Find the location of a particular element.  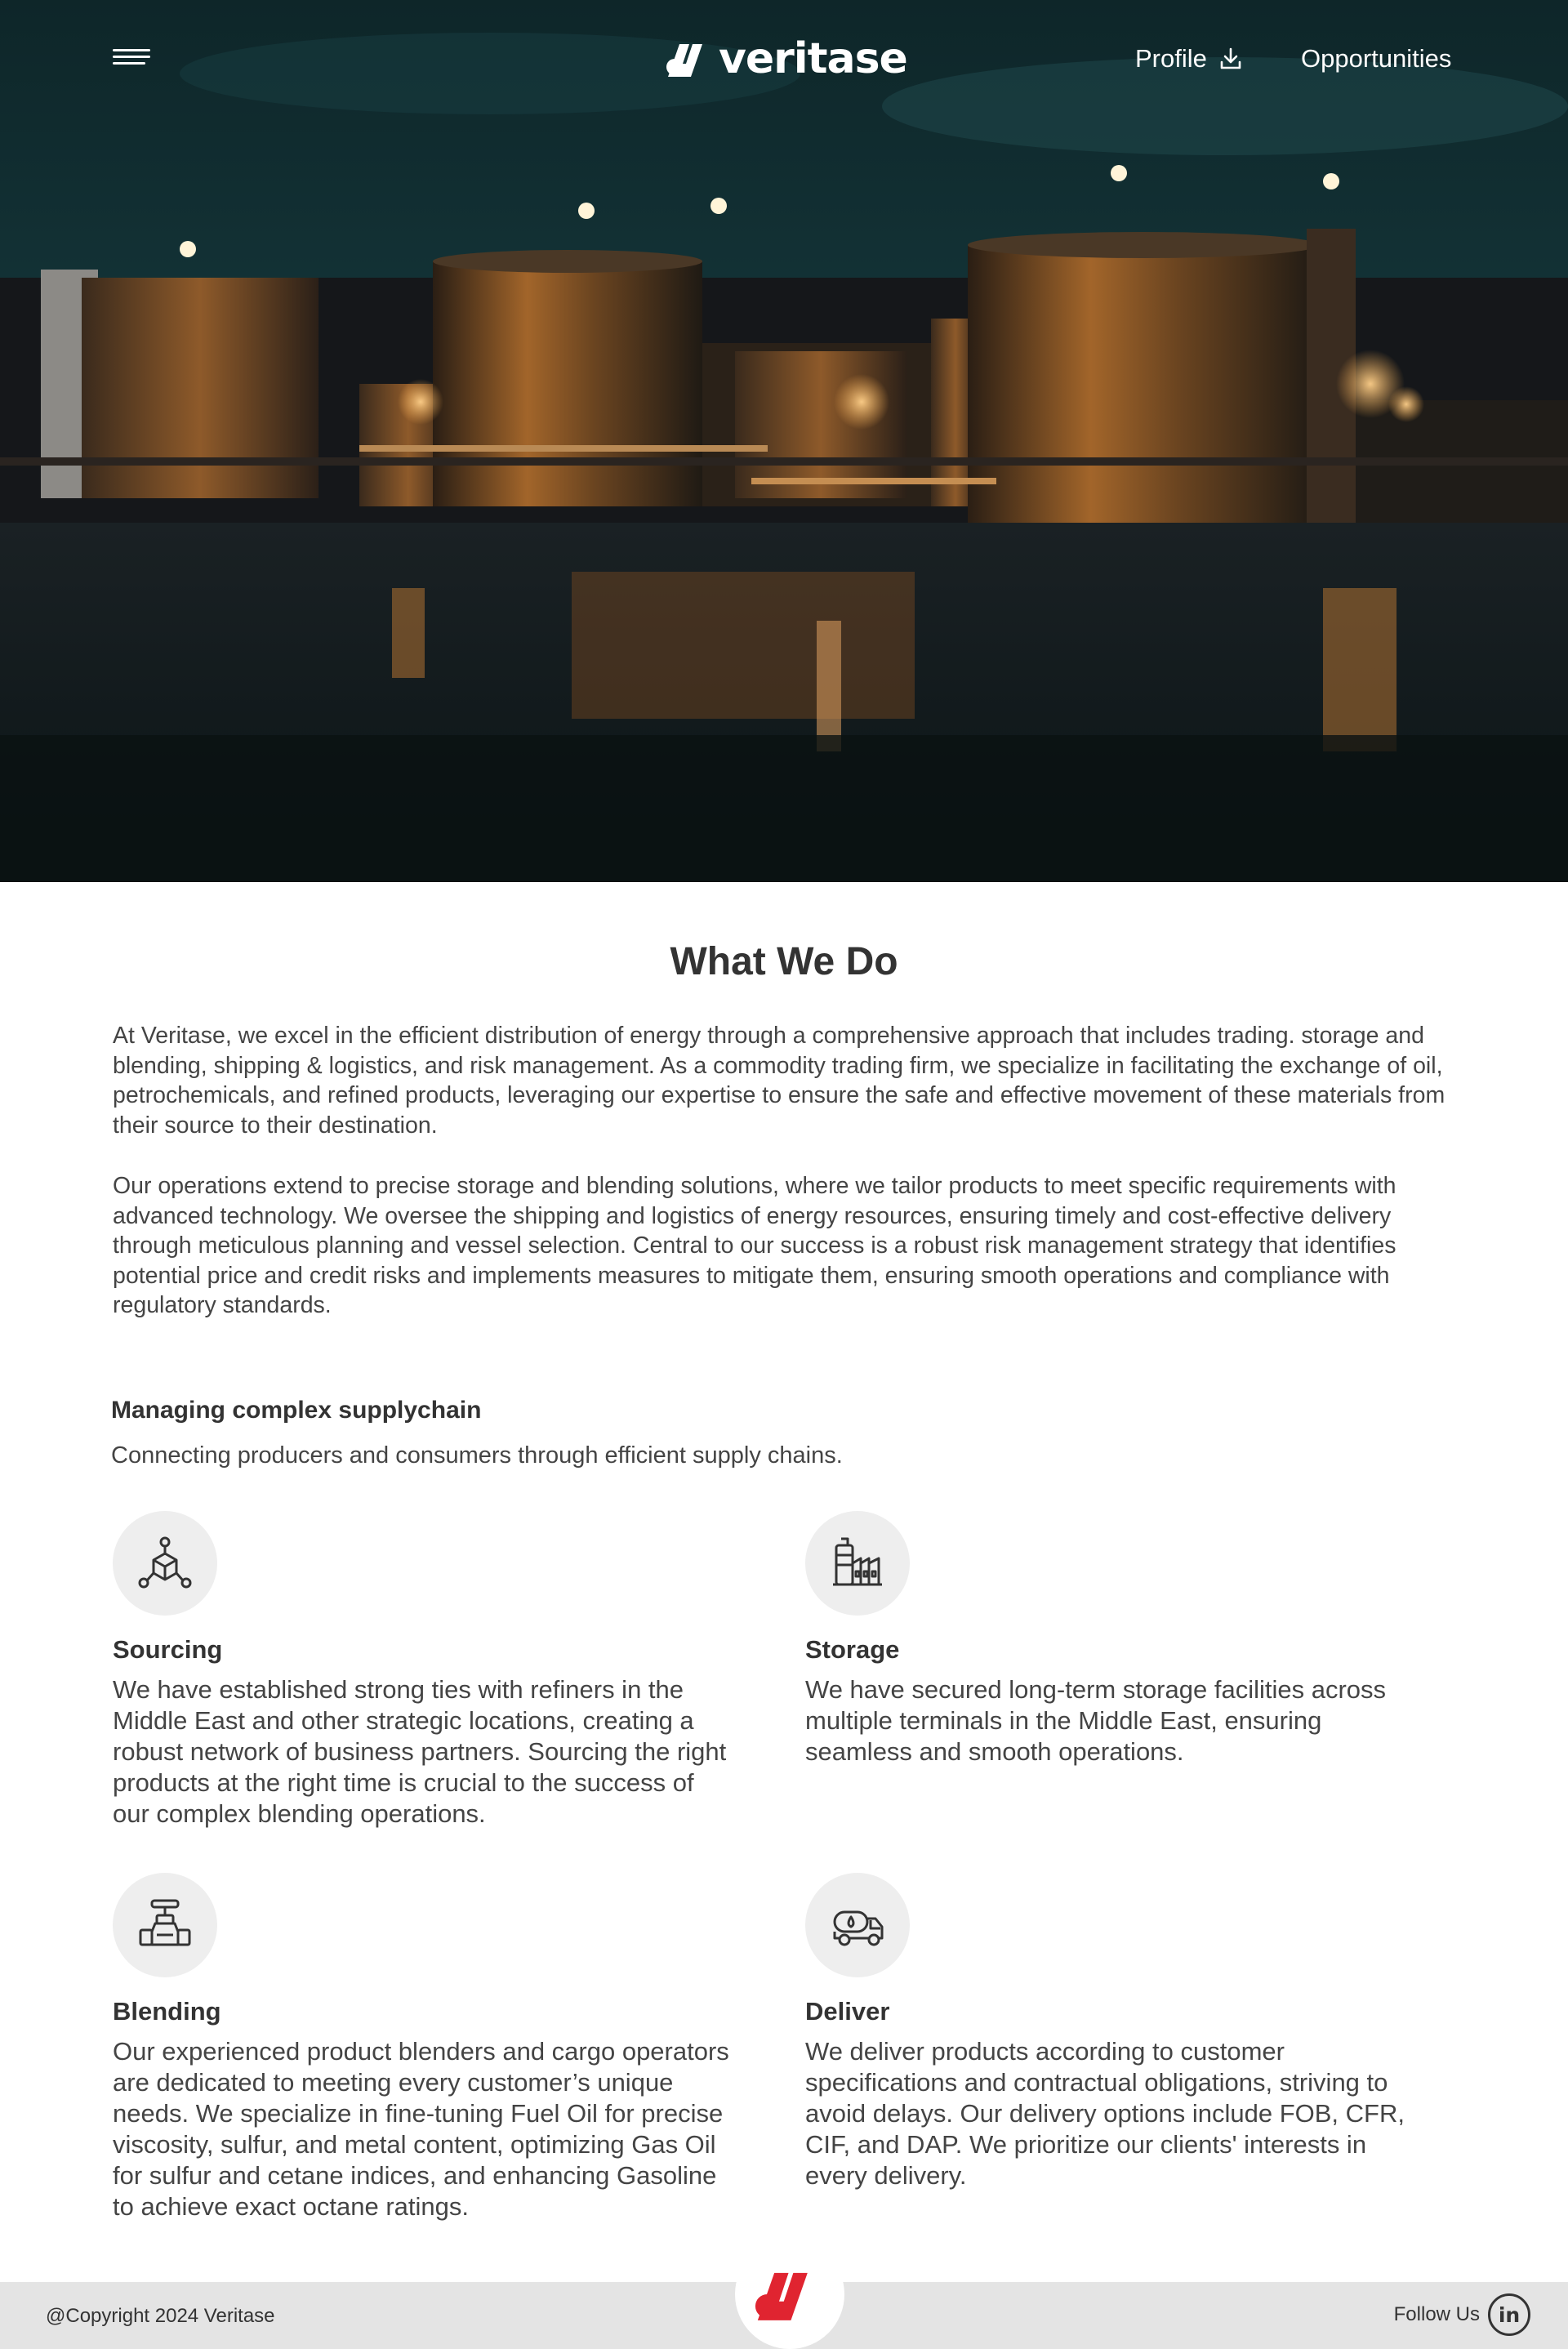

download-icon is located at coordinates (1230, 58).